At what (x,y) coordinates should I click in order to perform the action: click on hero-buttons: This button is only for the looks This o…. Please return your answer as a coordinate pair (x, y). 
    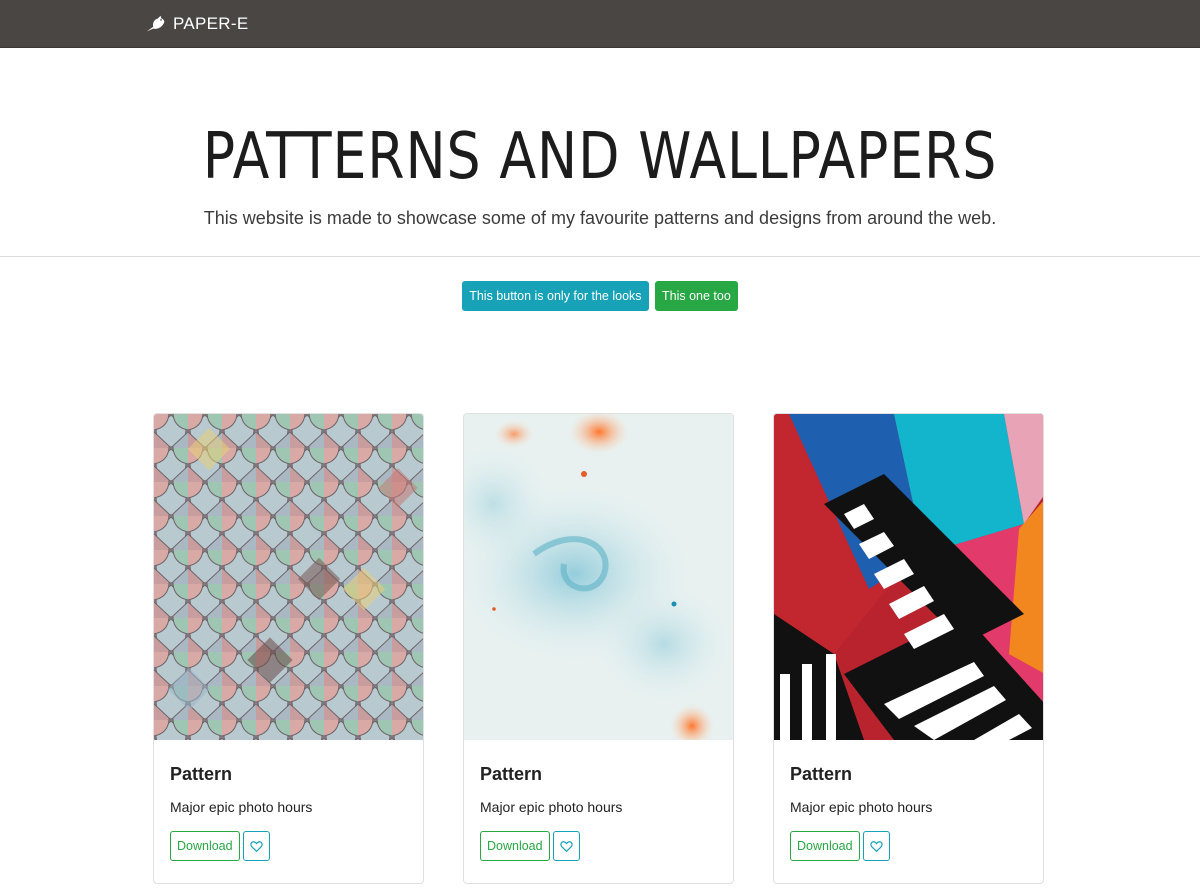
    Looking at the image, I should click on (600, 296).